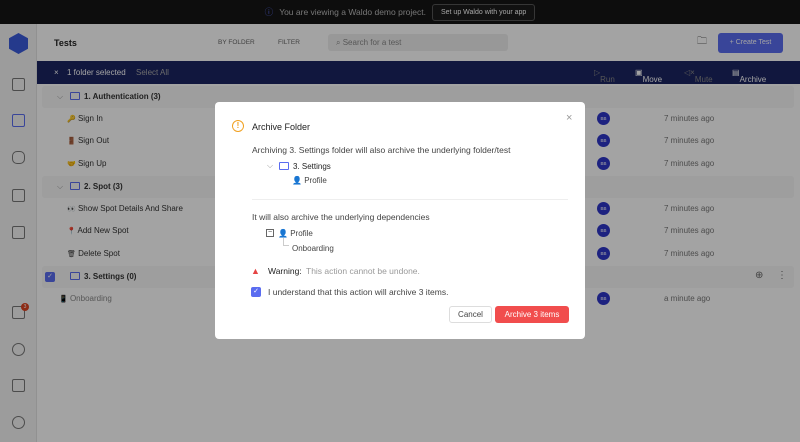 The height and width of the screenshot is (442, 800). Describe the element at coordinates (569, 118) in the screenshot. I see `close-icon: ×` at that location.